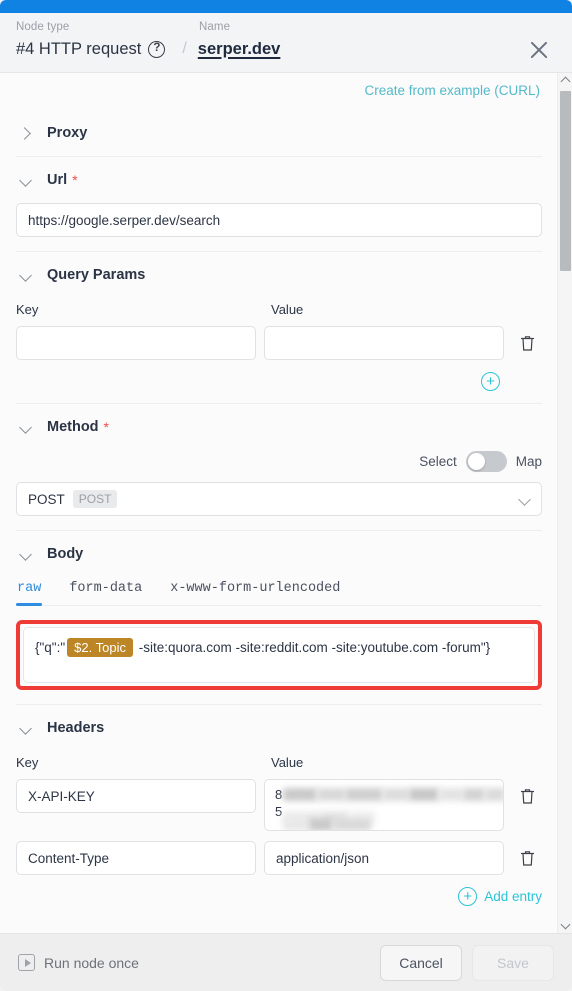 Image resolution: width=572 pixels, height=991 pixels. What do you see at coordinates (383, 858) in the screenshot?
I see `header-value-input` at bounding box center [383, 858].